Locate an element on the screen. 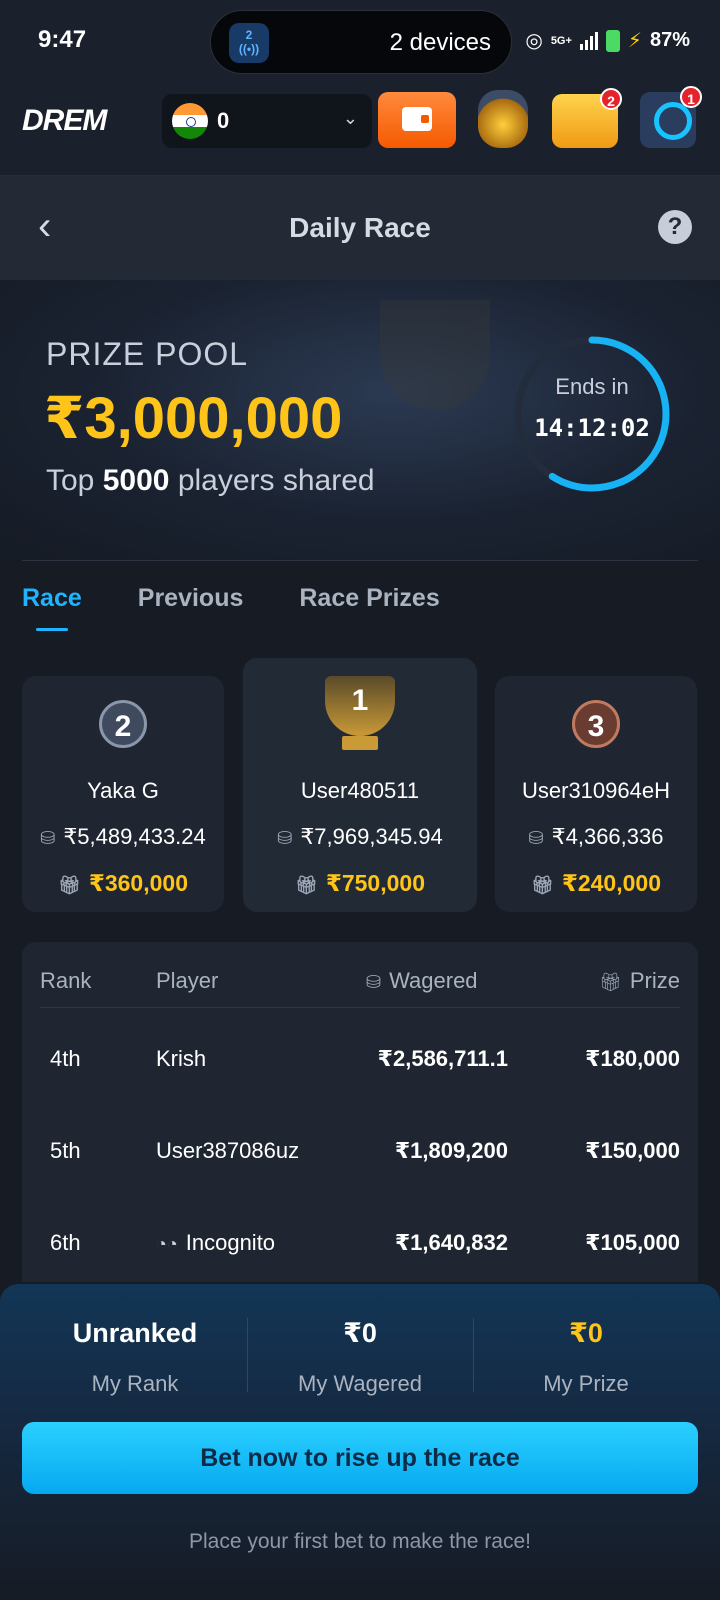 The height and width of the screenshot is (1600, 720). status-icons: ◎ 5G+ ⚡ 87% is located at coordinates (607, 40).